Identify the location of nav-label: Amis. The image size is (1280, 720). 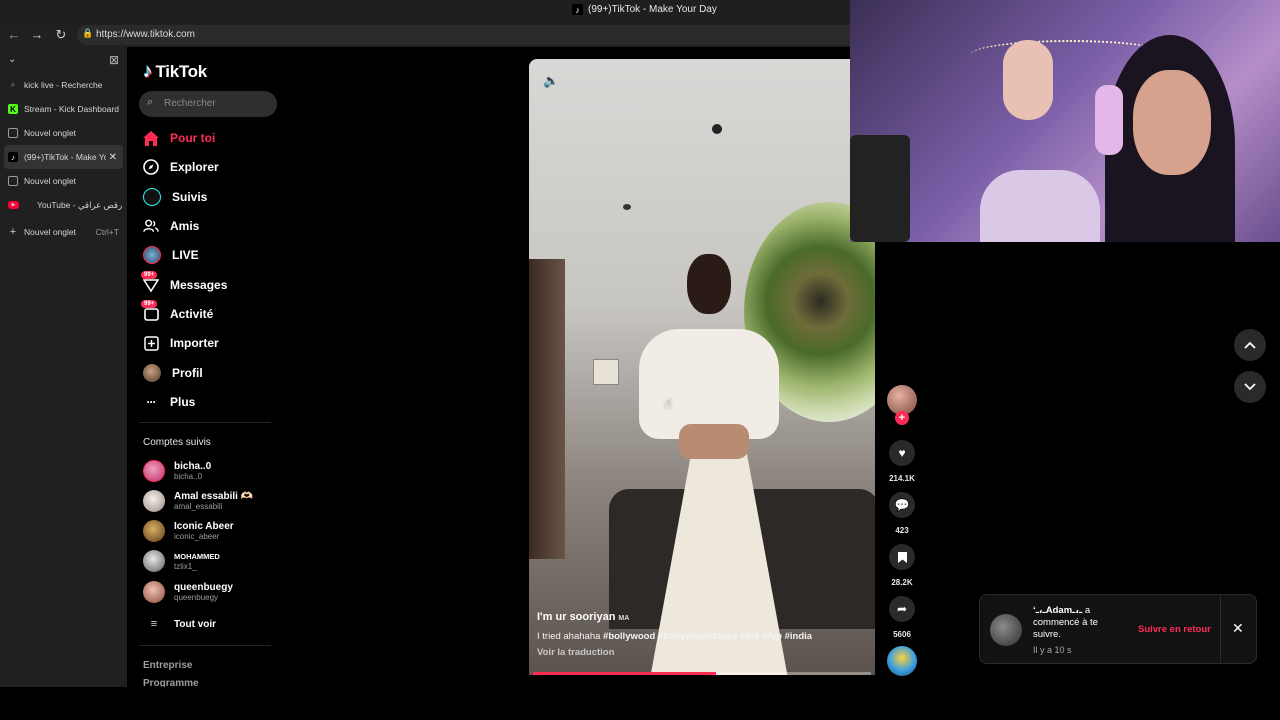
(185, 226).